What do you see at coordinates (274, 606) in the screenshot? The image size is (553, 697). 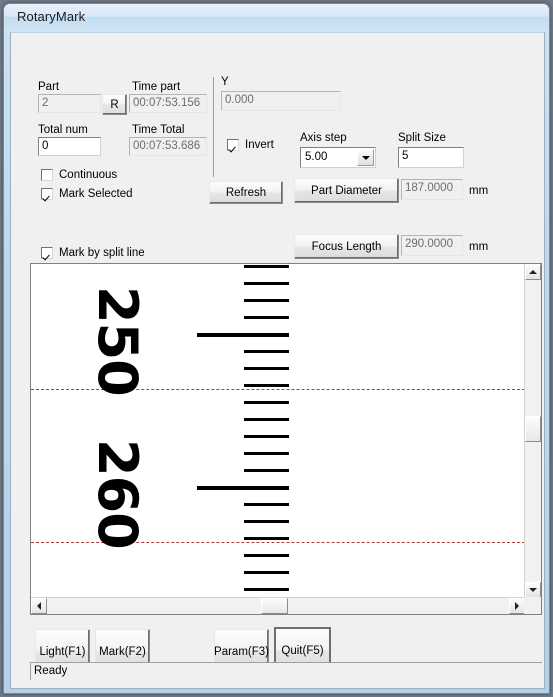 I see `horizontal-scroll-thumb` at bounding box center [274, 606].